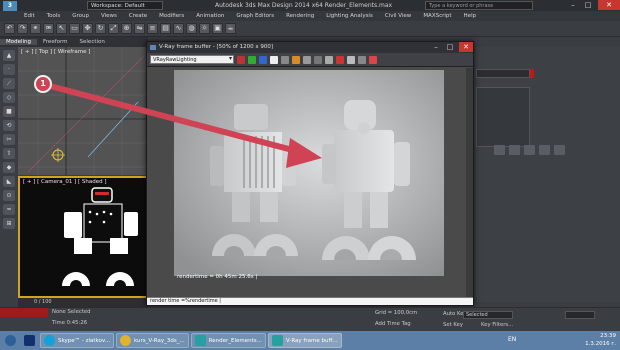 The height and width of the screenshot is (350, 620). What do you see at coordinates (469, 184) in the screenshot?
I see `vfb-scrollbar` at bounding box center [469, 184].